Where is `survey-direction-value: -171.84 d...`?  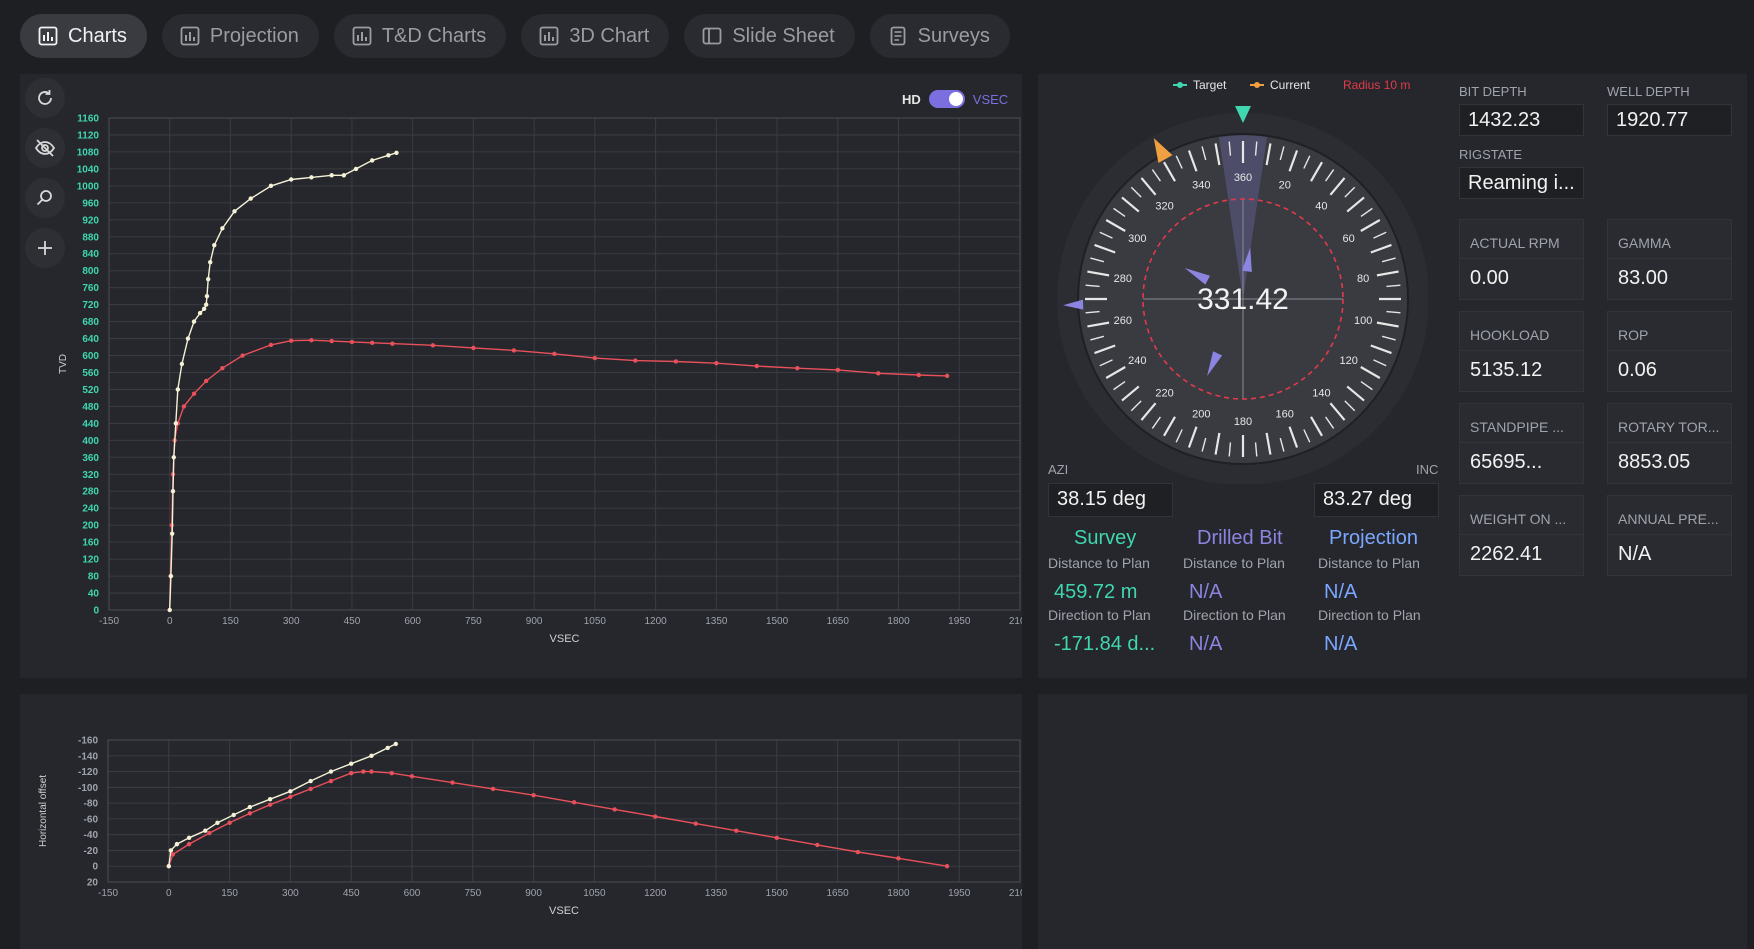
survey-direction-value: -171.84 d... is located at coordinates (1105, 644).